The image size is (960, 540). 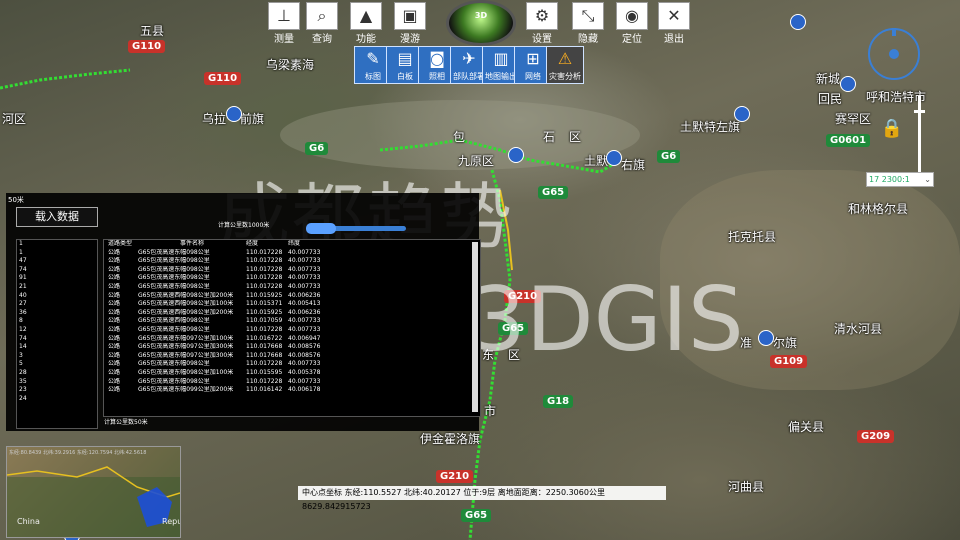 What do you see at coordinates (919, 138) in the screenshot?
I see `zoom-slider` at bounding box center [919, 138].